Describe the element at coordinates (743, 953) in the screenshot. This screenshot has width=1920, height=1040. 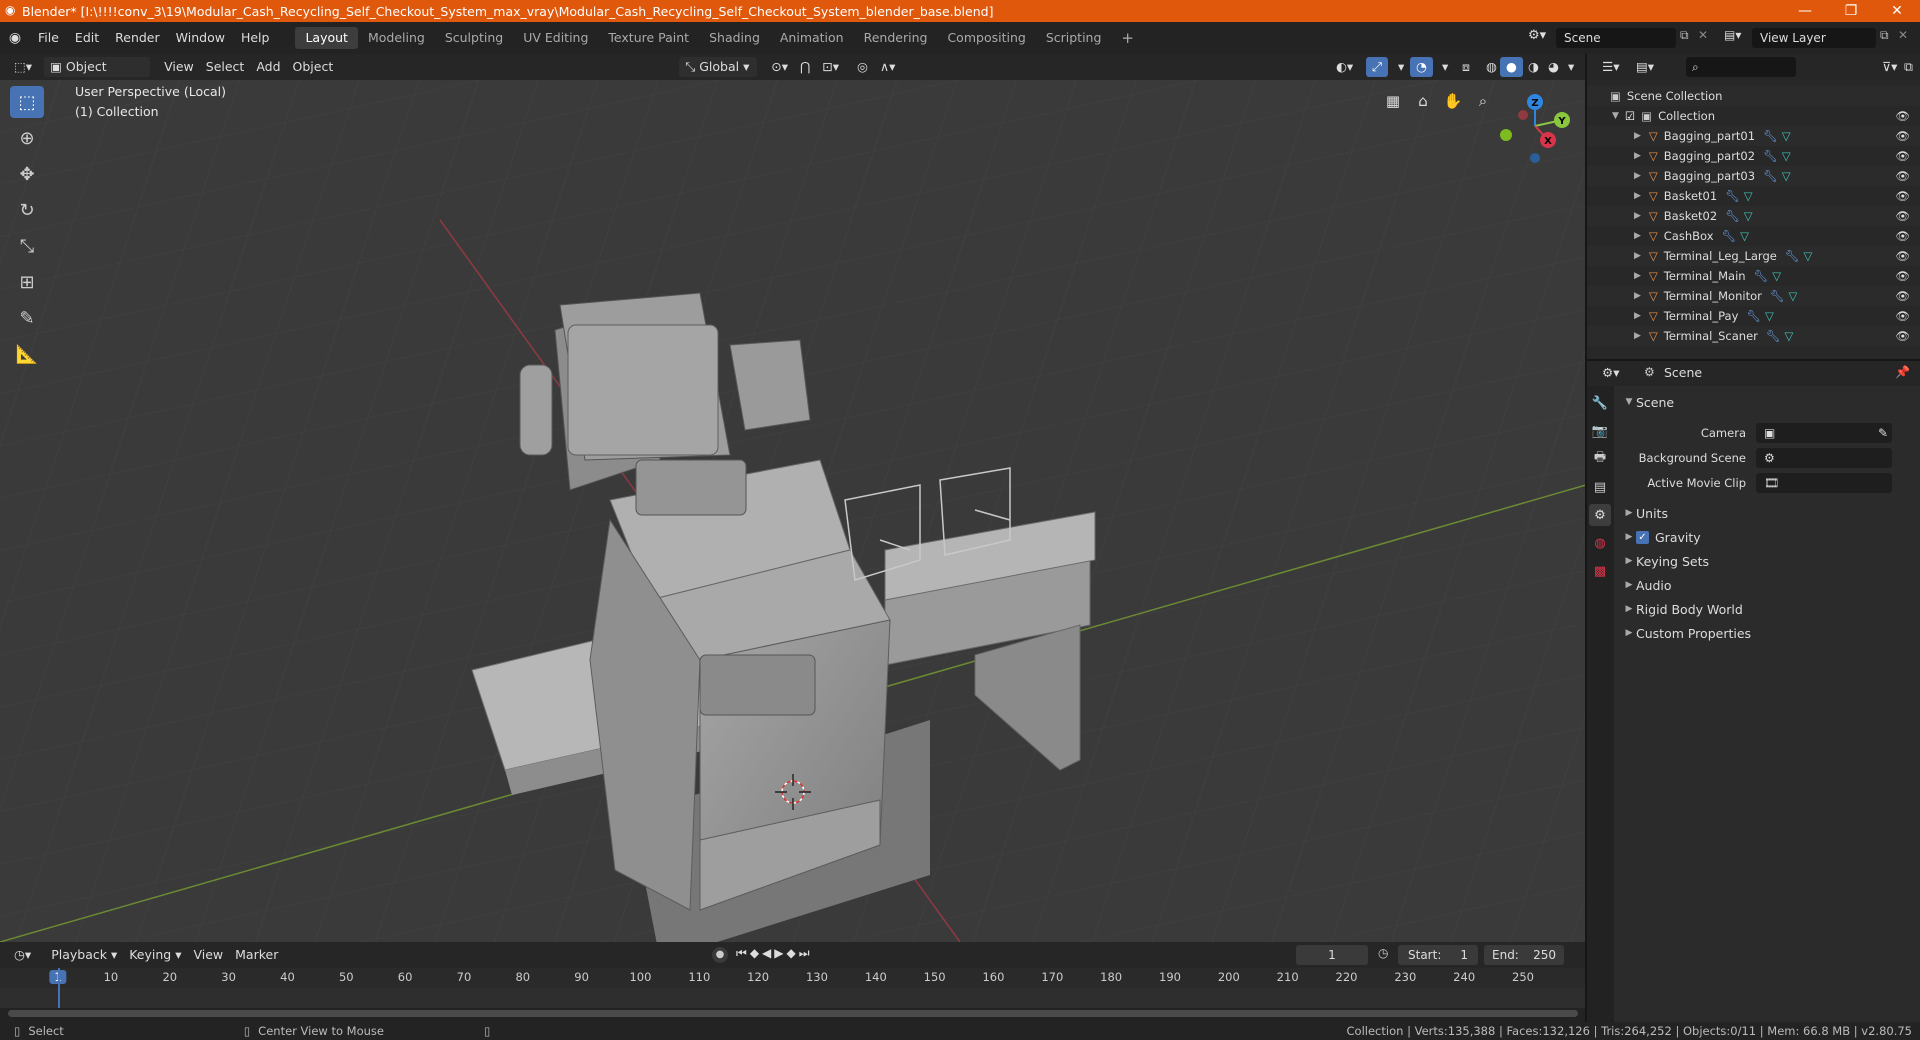
I see `jump-start-icon: ⏮` at that location.